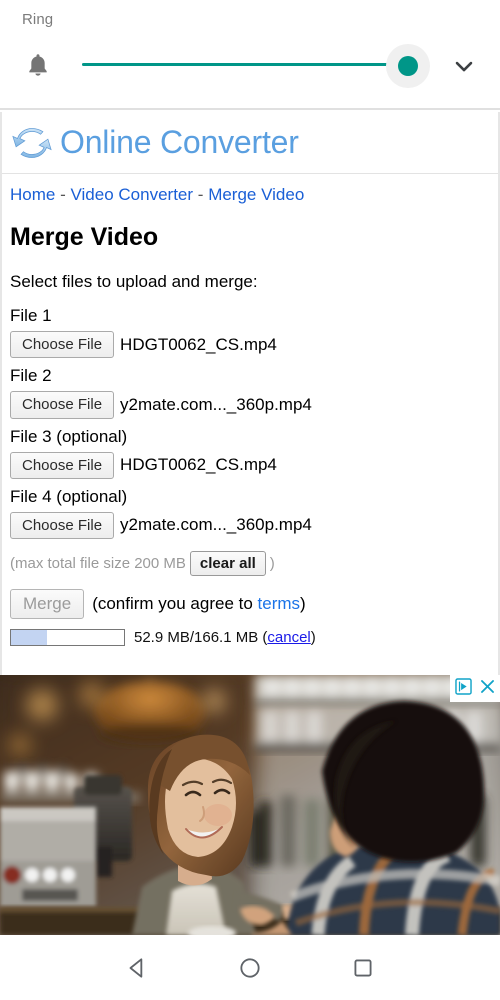  Describe the element at coordinates (363, 968) in the screenshot. I see `recents-square-icon` at that location.